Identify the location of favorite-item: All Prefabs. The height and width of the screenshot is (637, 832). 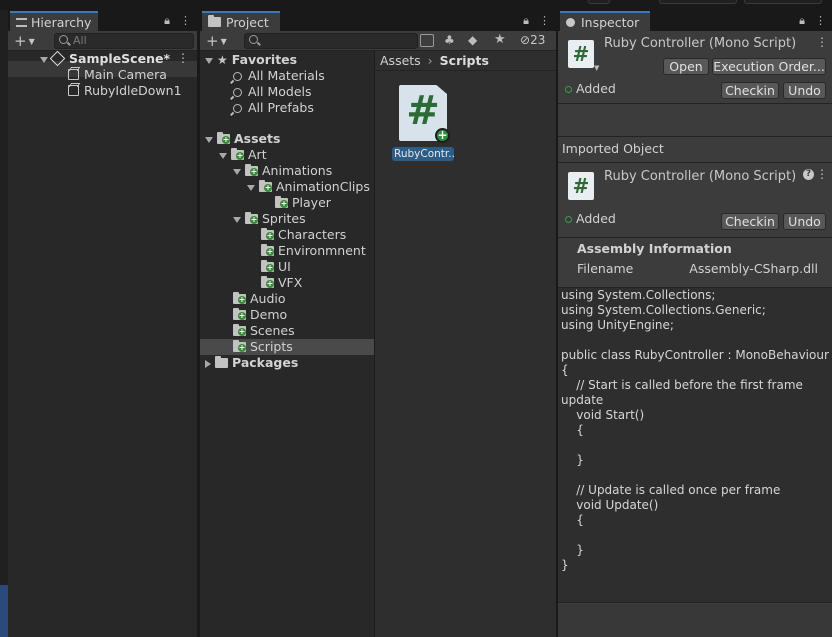
(273, 108).